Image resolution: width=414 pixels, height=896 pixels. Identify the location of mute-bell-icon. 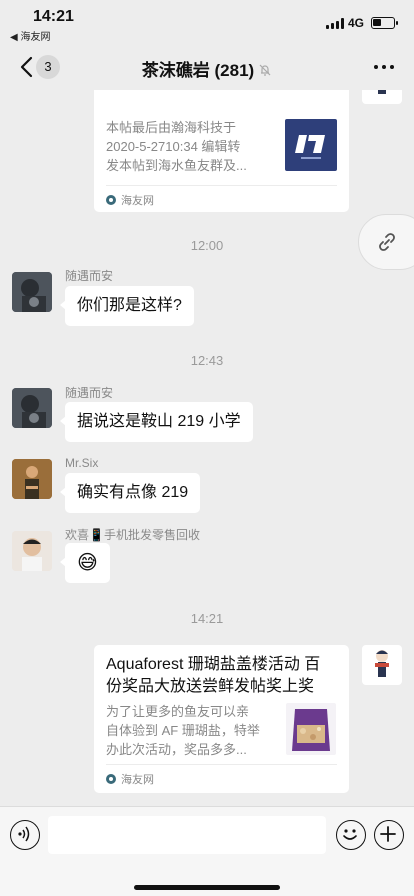
(265, 70).